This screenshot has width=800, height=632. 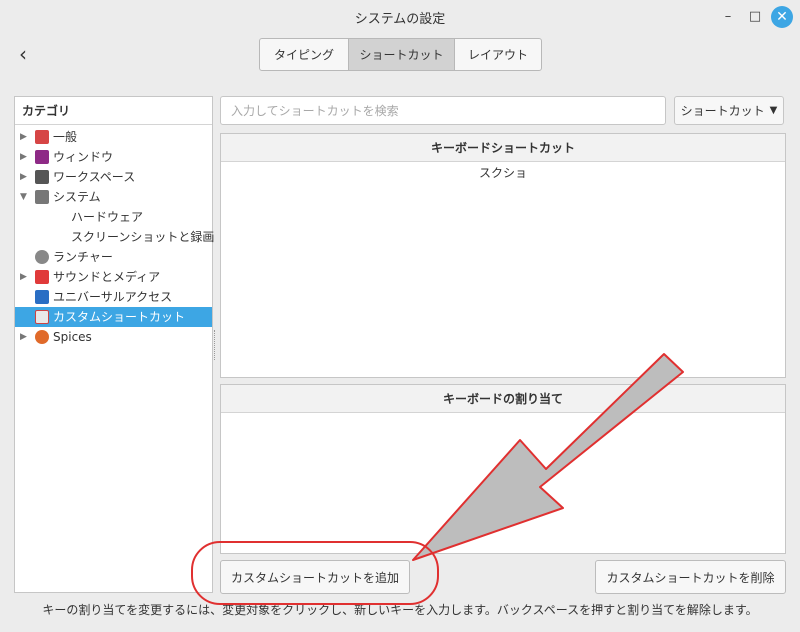 What do you see at coordinates (107, 217) in the screenshot?
I see `sidebar-item-label: ハードウェア` at bounding box center [107, 217].